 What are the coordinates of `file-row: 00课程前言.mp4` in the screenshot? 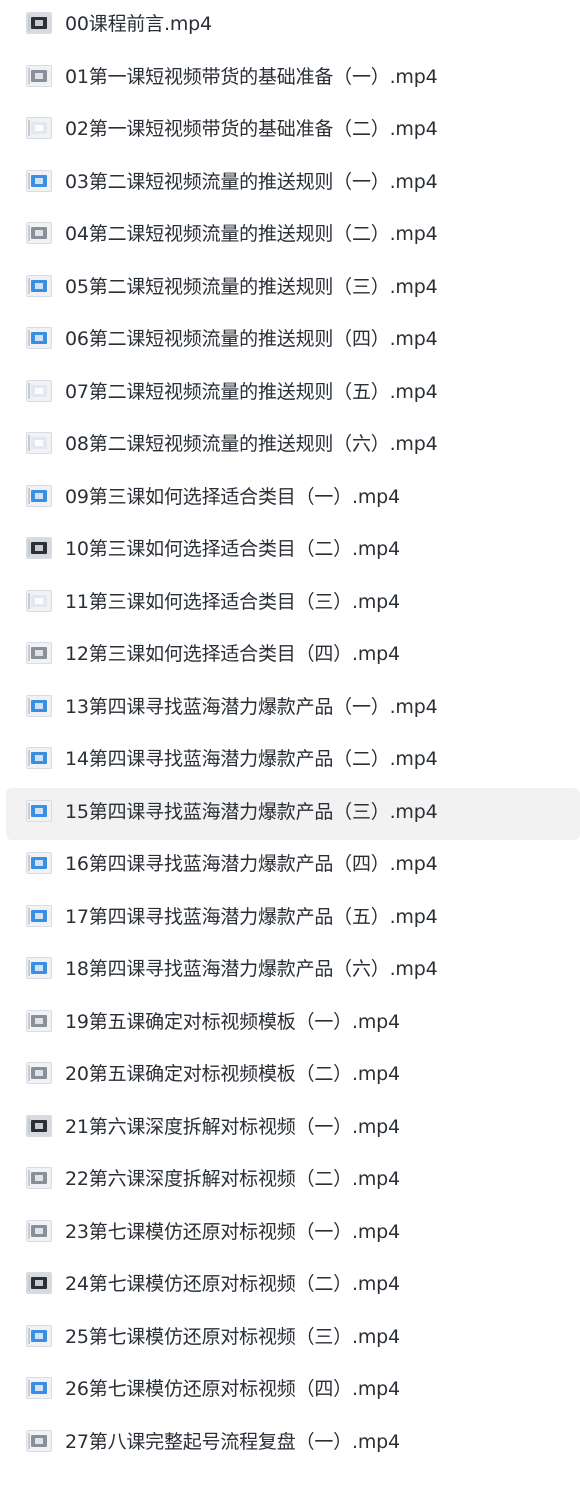 It's located at (290, 26).